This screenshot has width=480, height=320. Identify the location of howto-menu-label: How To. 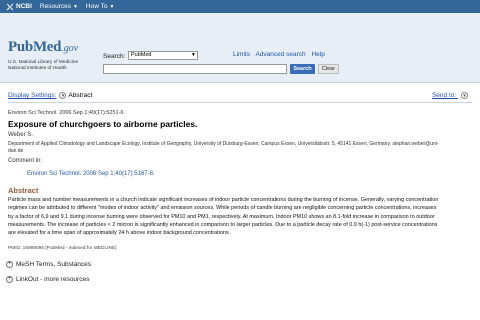
(96, 6).